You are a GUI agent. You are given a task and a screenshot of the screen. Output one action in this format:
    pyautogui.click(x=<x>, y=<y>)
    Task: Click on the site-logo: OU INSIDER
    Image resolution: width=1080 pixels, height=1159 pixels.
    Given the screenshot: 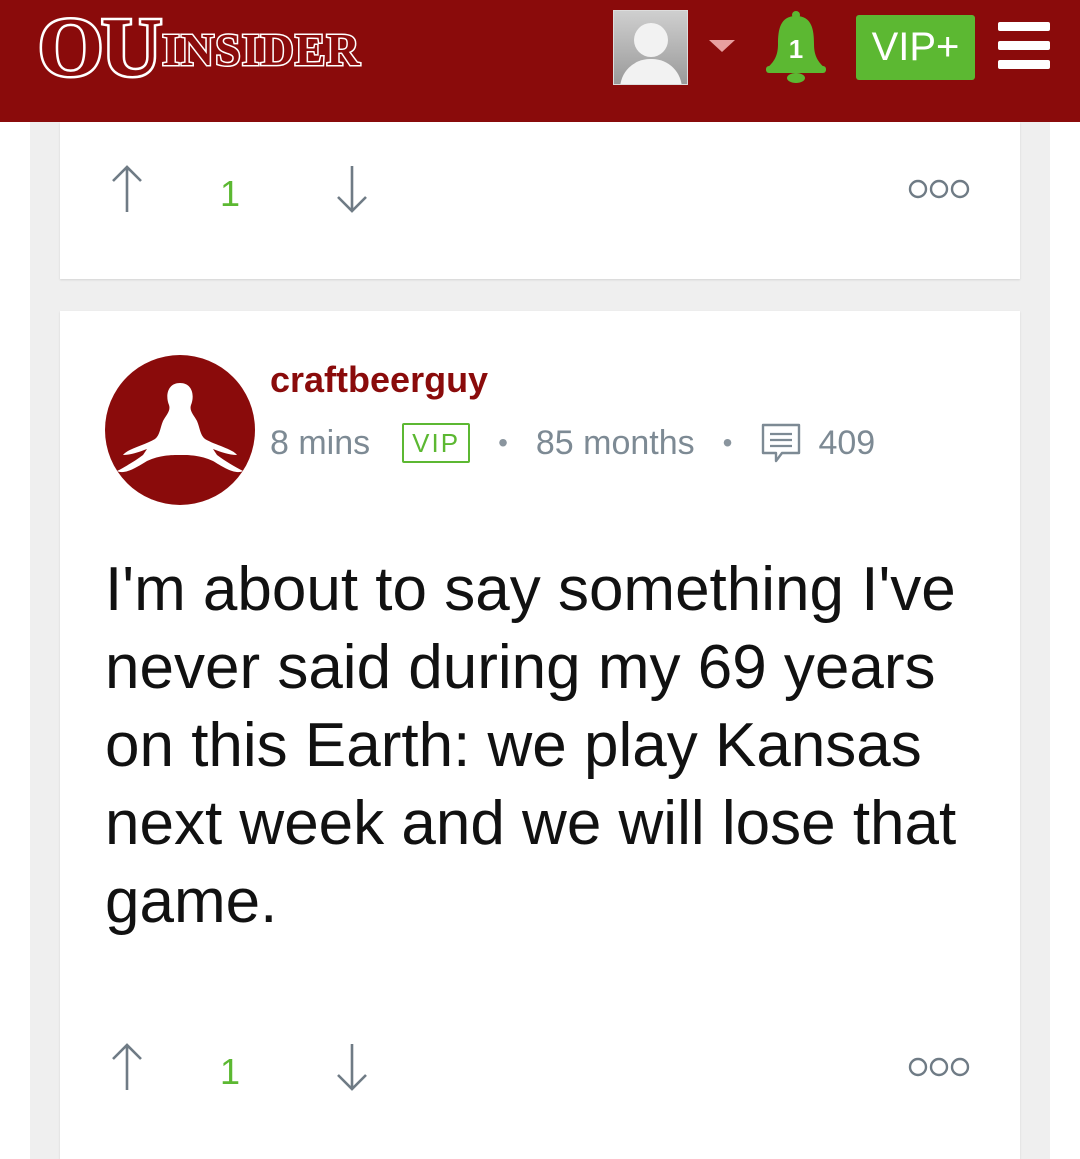 What is the action you would take?
    pyautogui.click(x=199, y=47)
    